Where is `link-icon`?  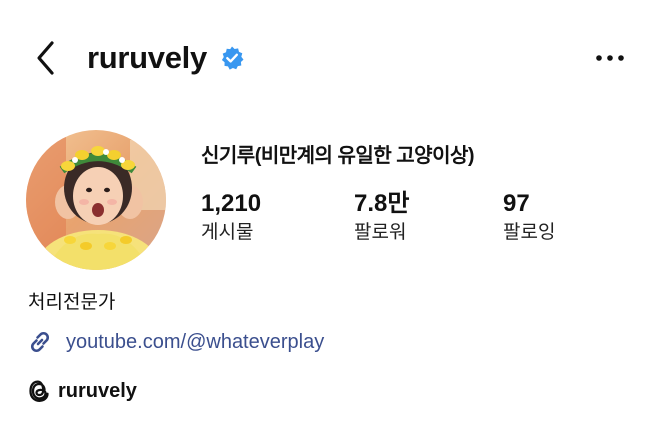 link-icon is located at coordinates (40, 342).